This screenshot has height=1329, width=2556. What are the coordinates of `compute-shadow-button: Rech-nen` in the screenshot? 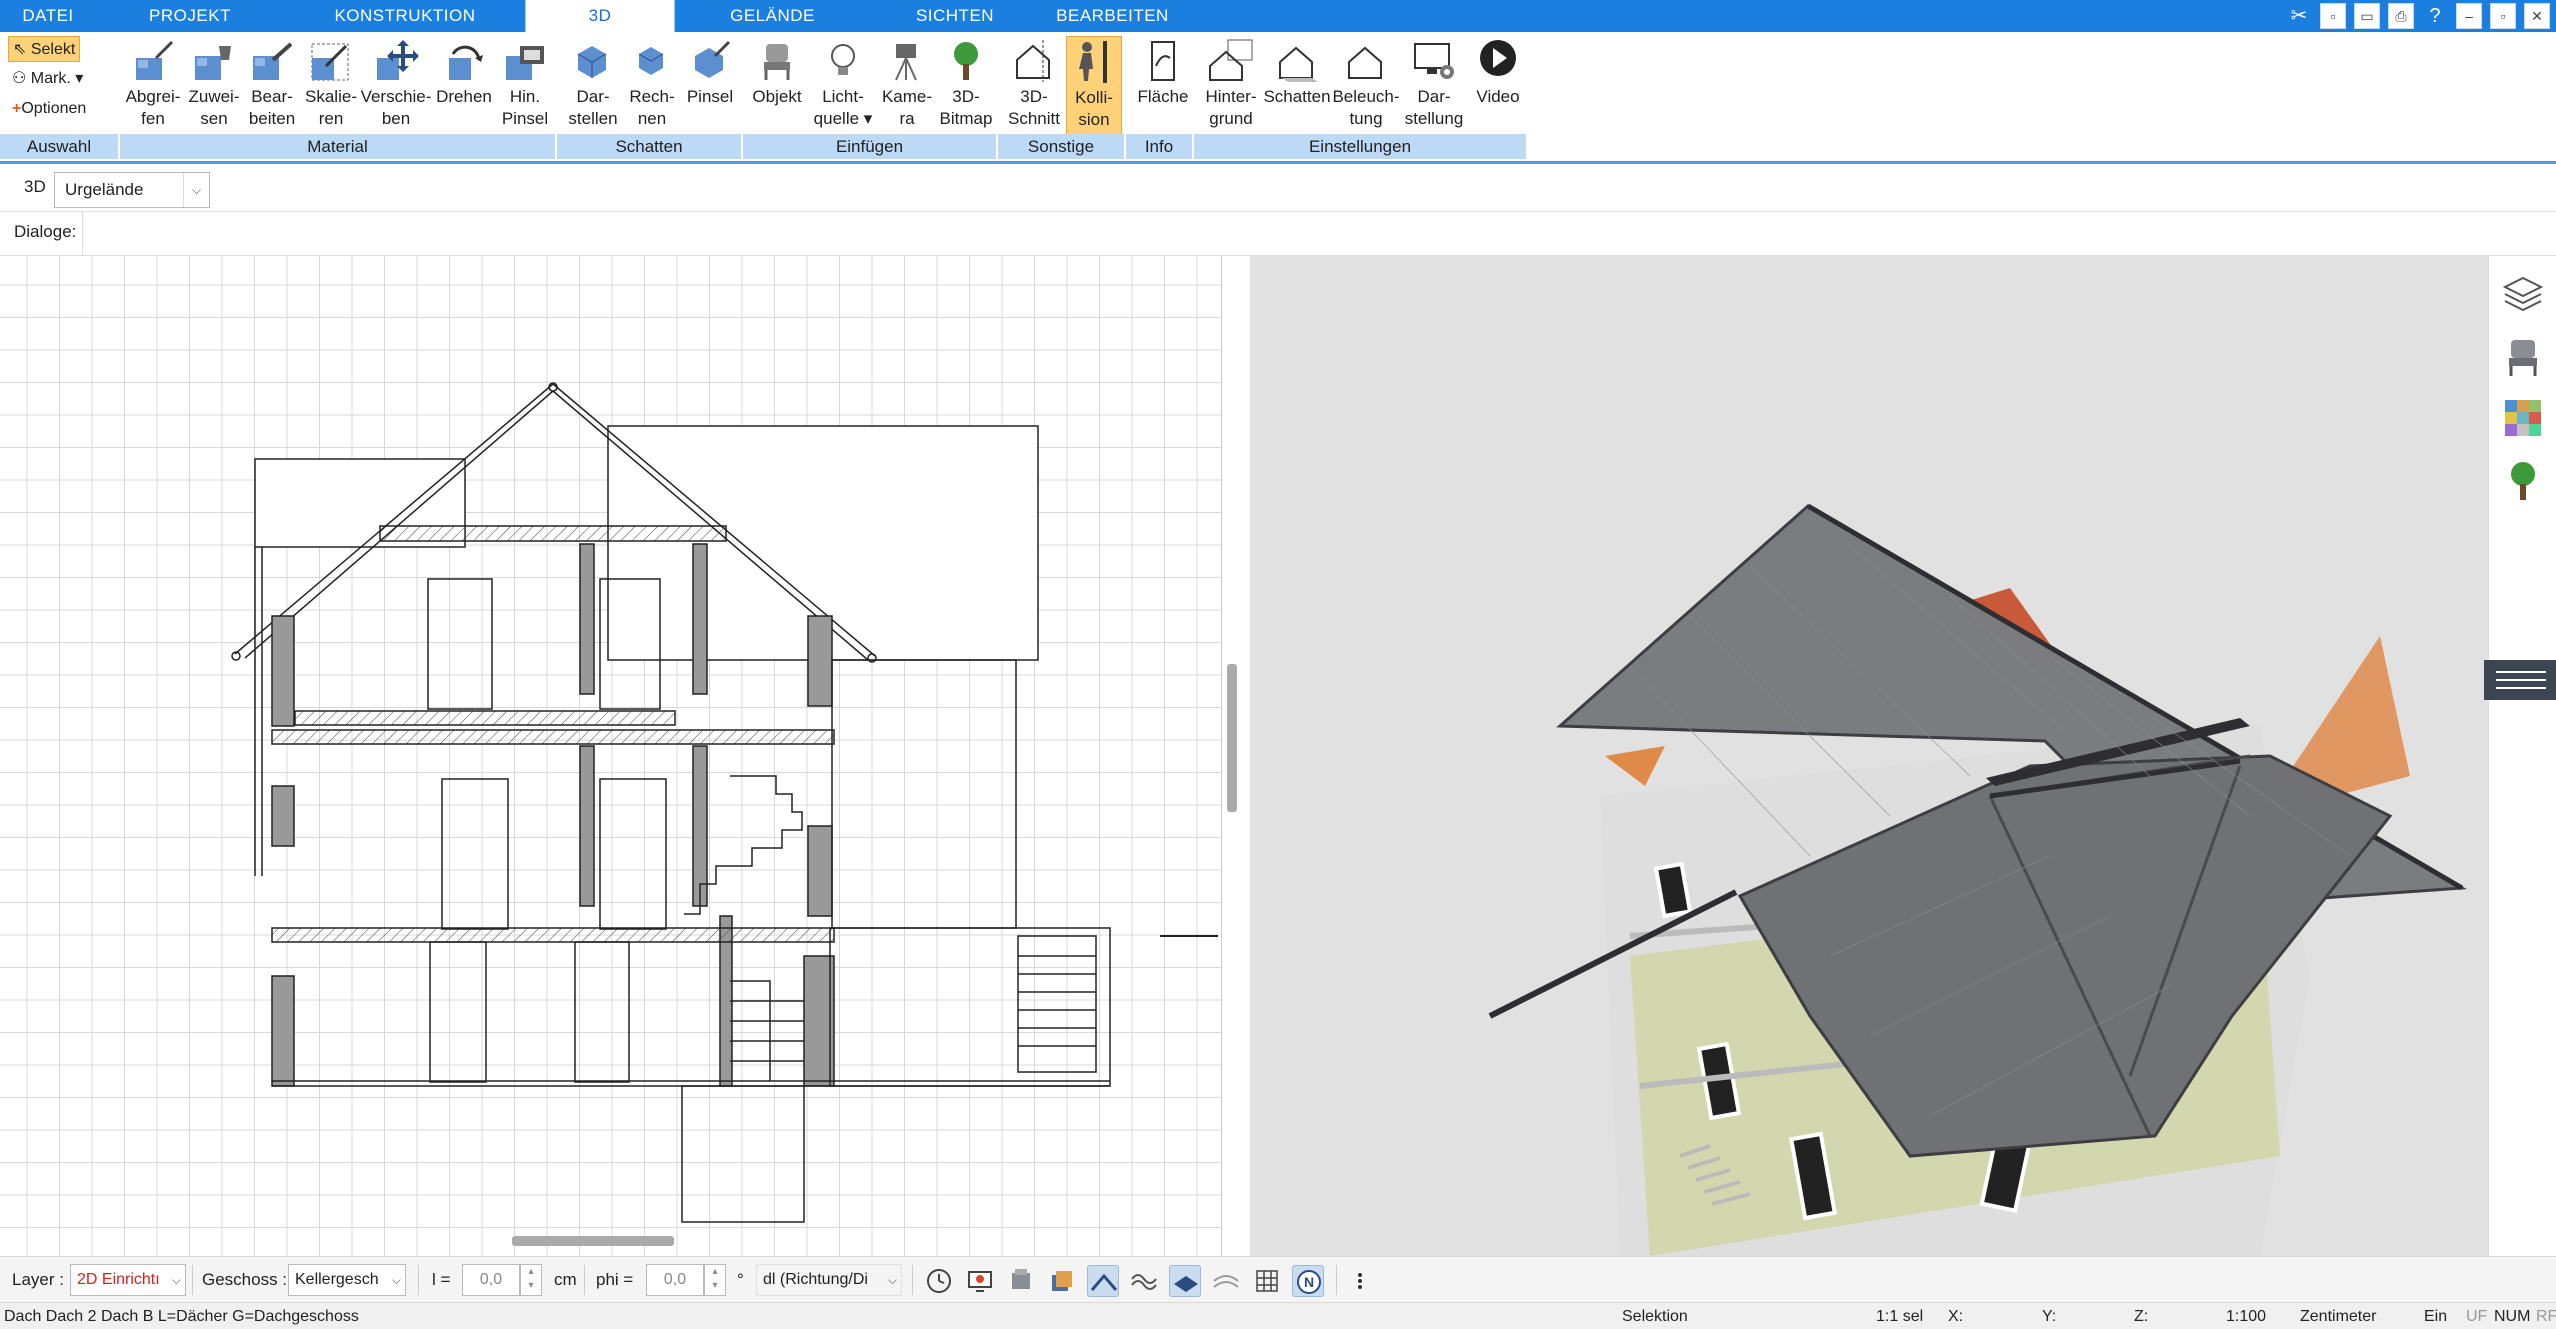 It's located at (652, 87).